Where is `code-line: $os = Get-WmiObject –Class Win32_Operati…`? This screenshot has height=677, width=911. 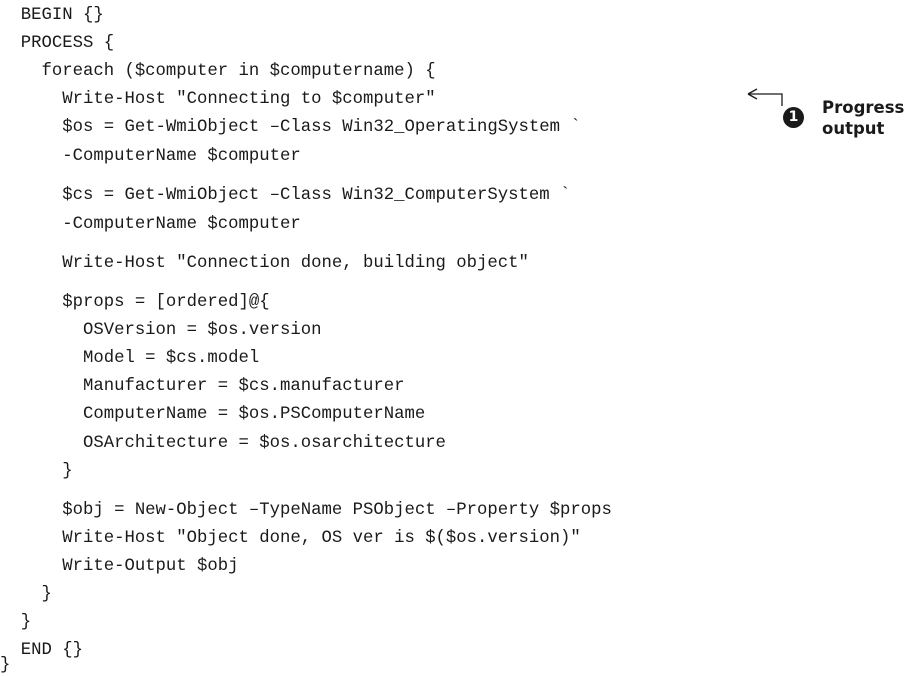 code-line: $os = Get-WmiObject –Class Win32_Operati… is located at coordinates (290, 127).